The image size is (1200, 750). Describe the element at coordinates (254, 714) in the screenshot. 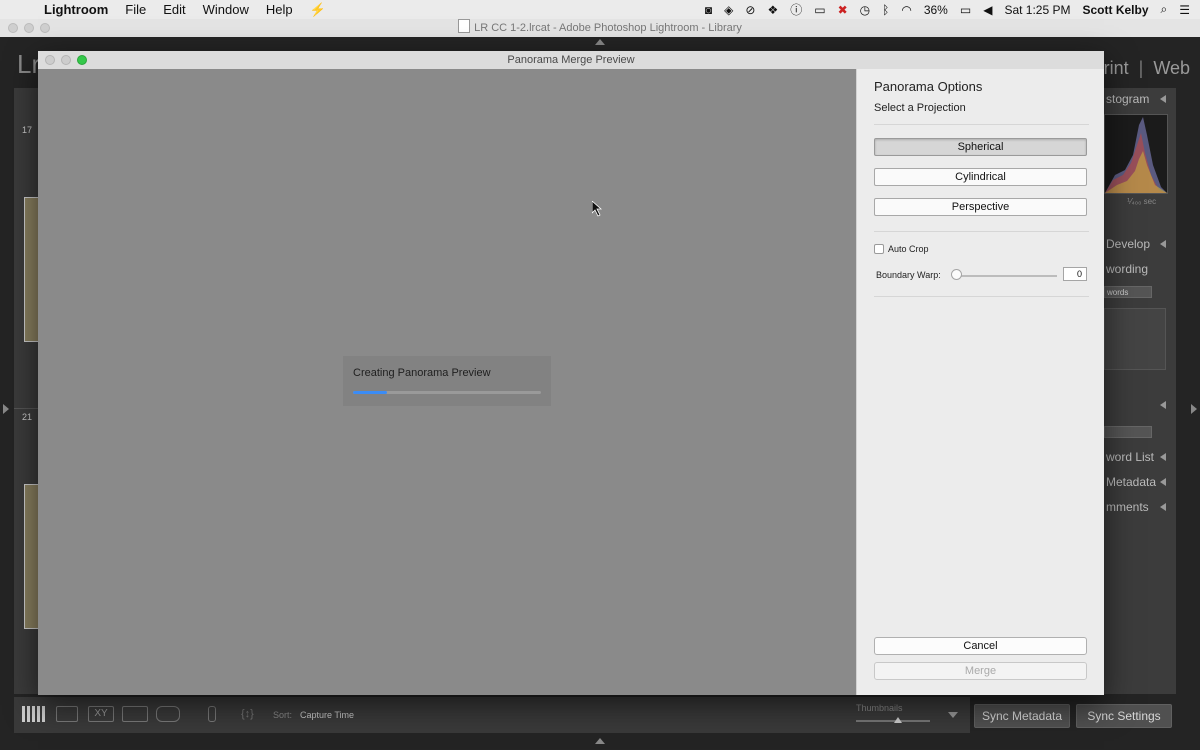

I see `sort-direction-icon: {↕}` at that location.